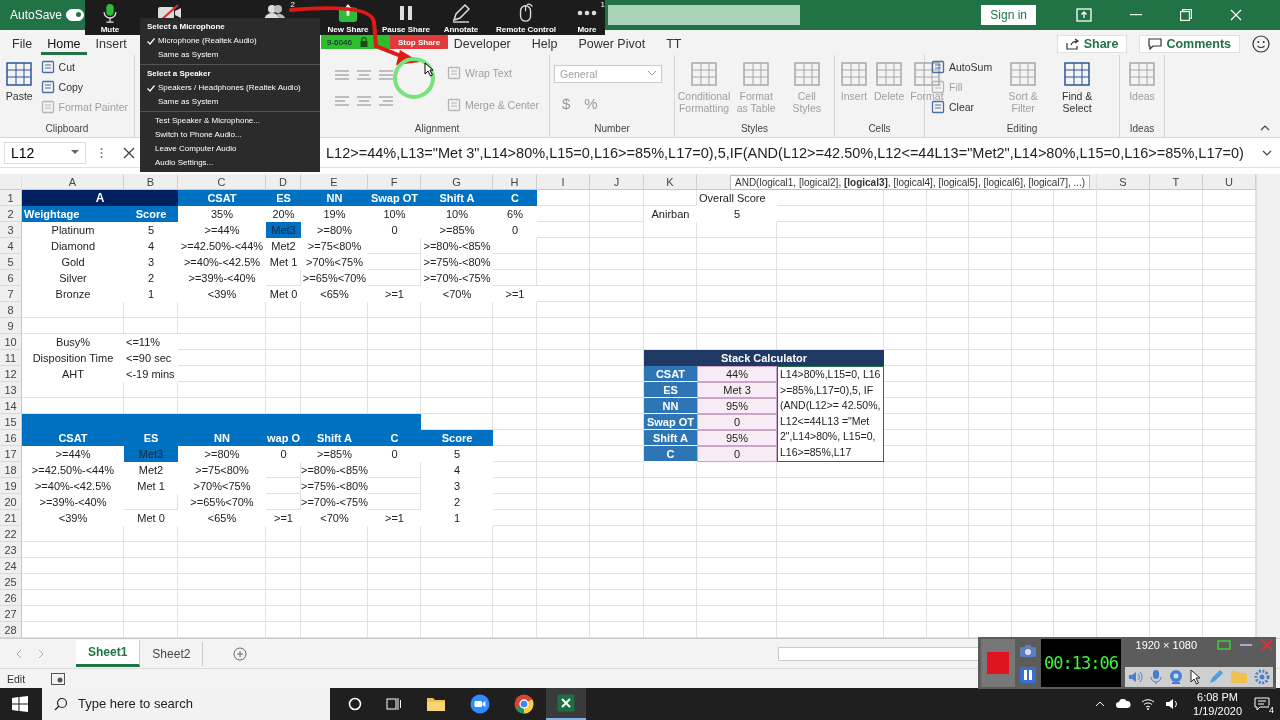 This screenshot has width=1280, height=720. What do you see at coordinates (11, 214) in the screenshot?
I see `row-number: 2` at bounding box center [11, 214].